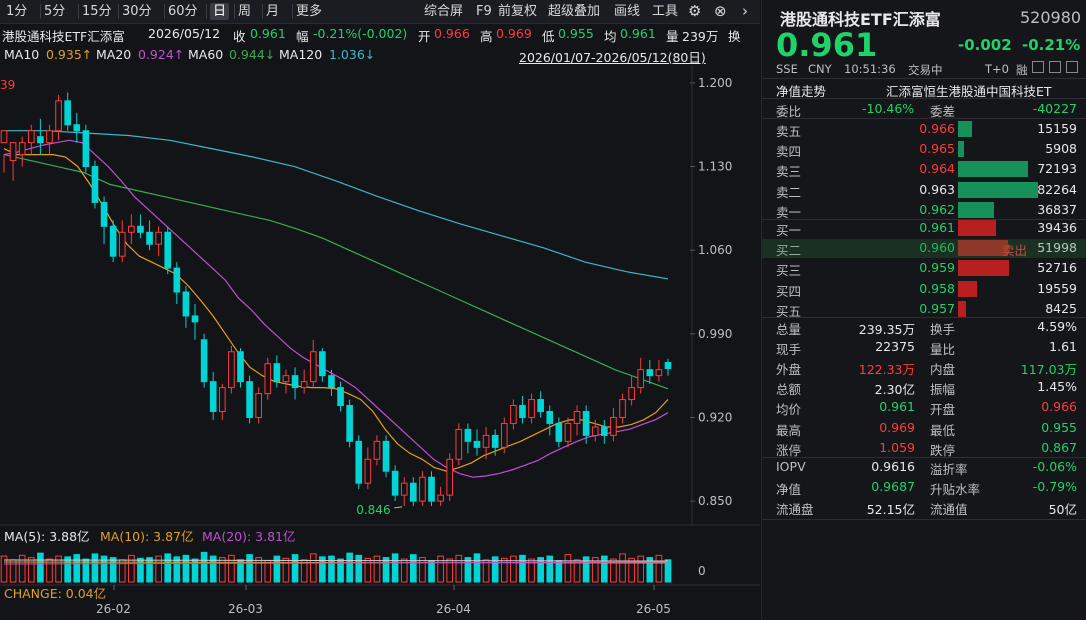 This screenshot has height=620, width=1086. I want to click on stat-label: 最高, so click(789, 430).